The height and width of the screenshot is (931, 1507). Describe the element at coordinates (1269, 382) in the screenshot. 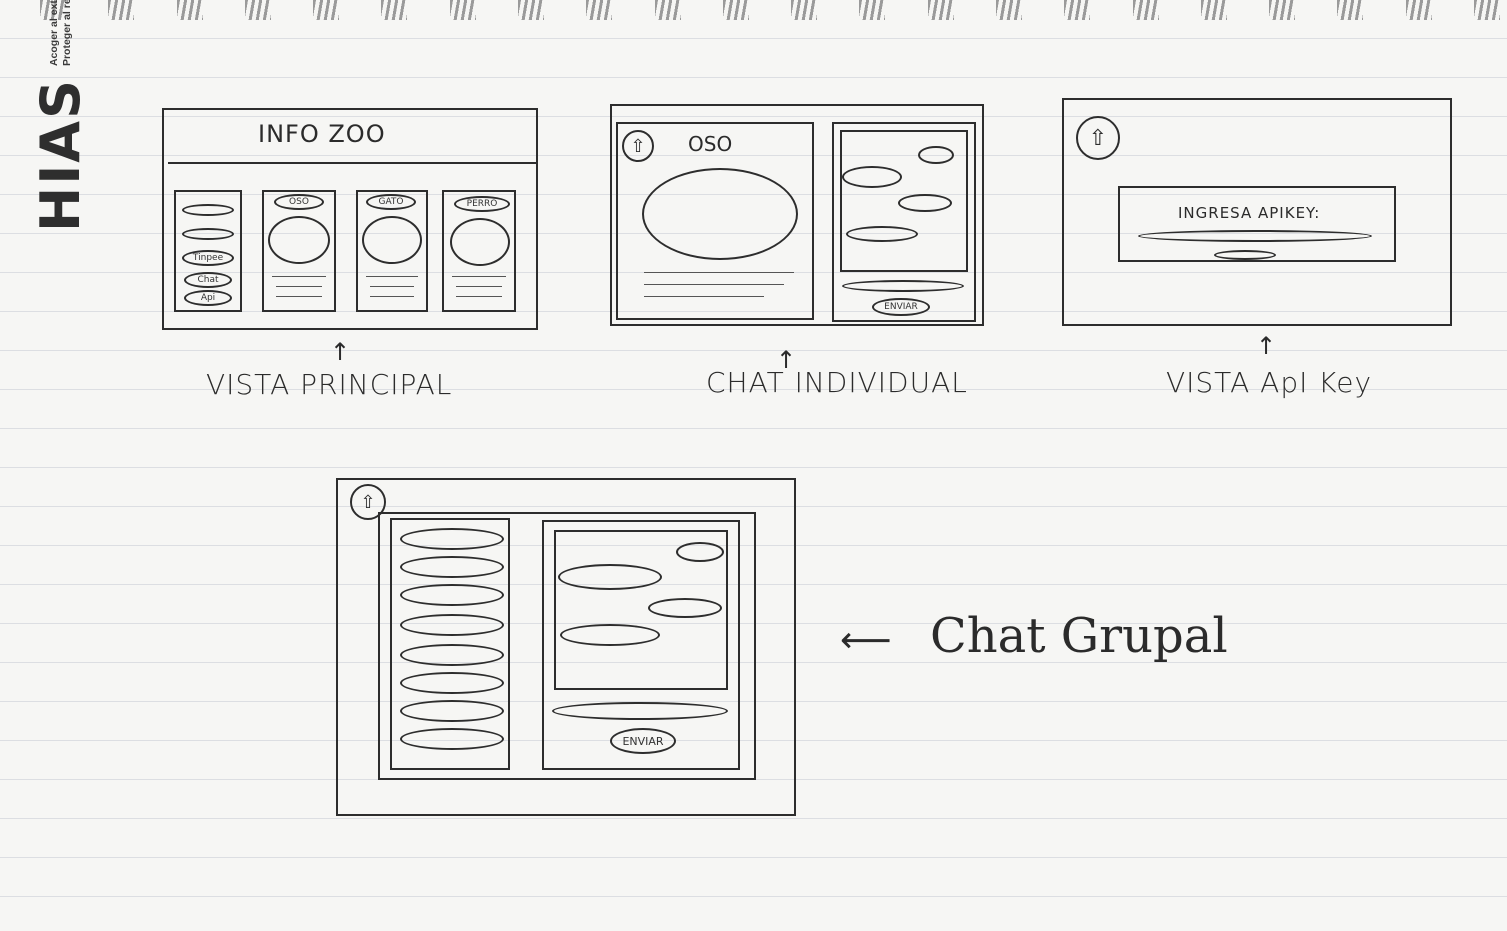

I see `ak-caption: VISTA ApI Key` at that location.